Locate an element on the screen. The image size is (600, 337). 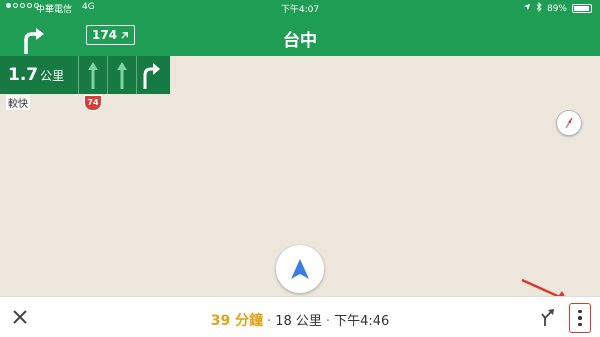
more-vert-icon is located at coordinates (580, 311).